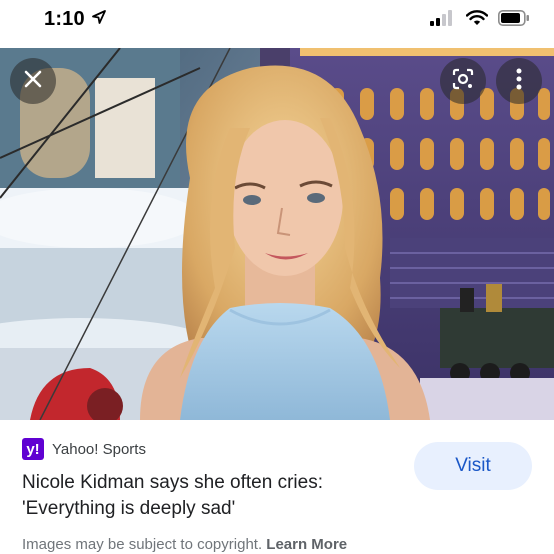 The image size is (554, 554). What do you see at coordinates (514, 20) in the screenshot?
I see `battery-icon` at bounding box center [514, 20].